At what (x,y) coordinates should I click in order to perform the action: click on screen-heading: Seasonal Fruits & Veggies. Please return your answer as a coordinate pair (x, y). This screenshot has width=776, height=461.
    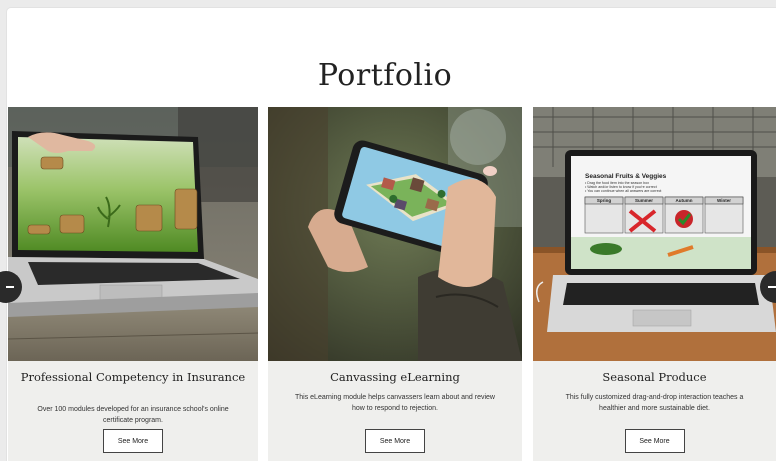
    Looking at the image, I should click on (626, 176).